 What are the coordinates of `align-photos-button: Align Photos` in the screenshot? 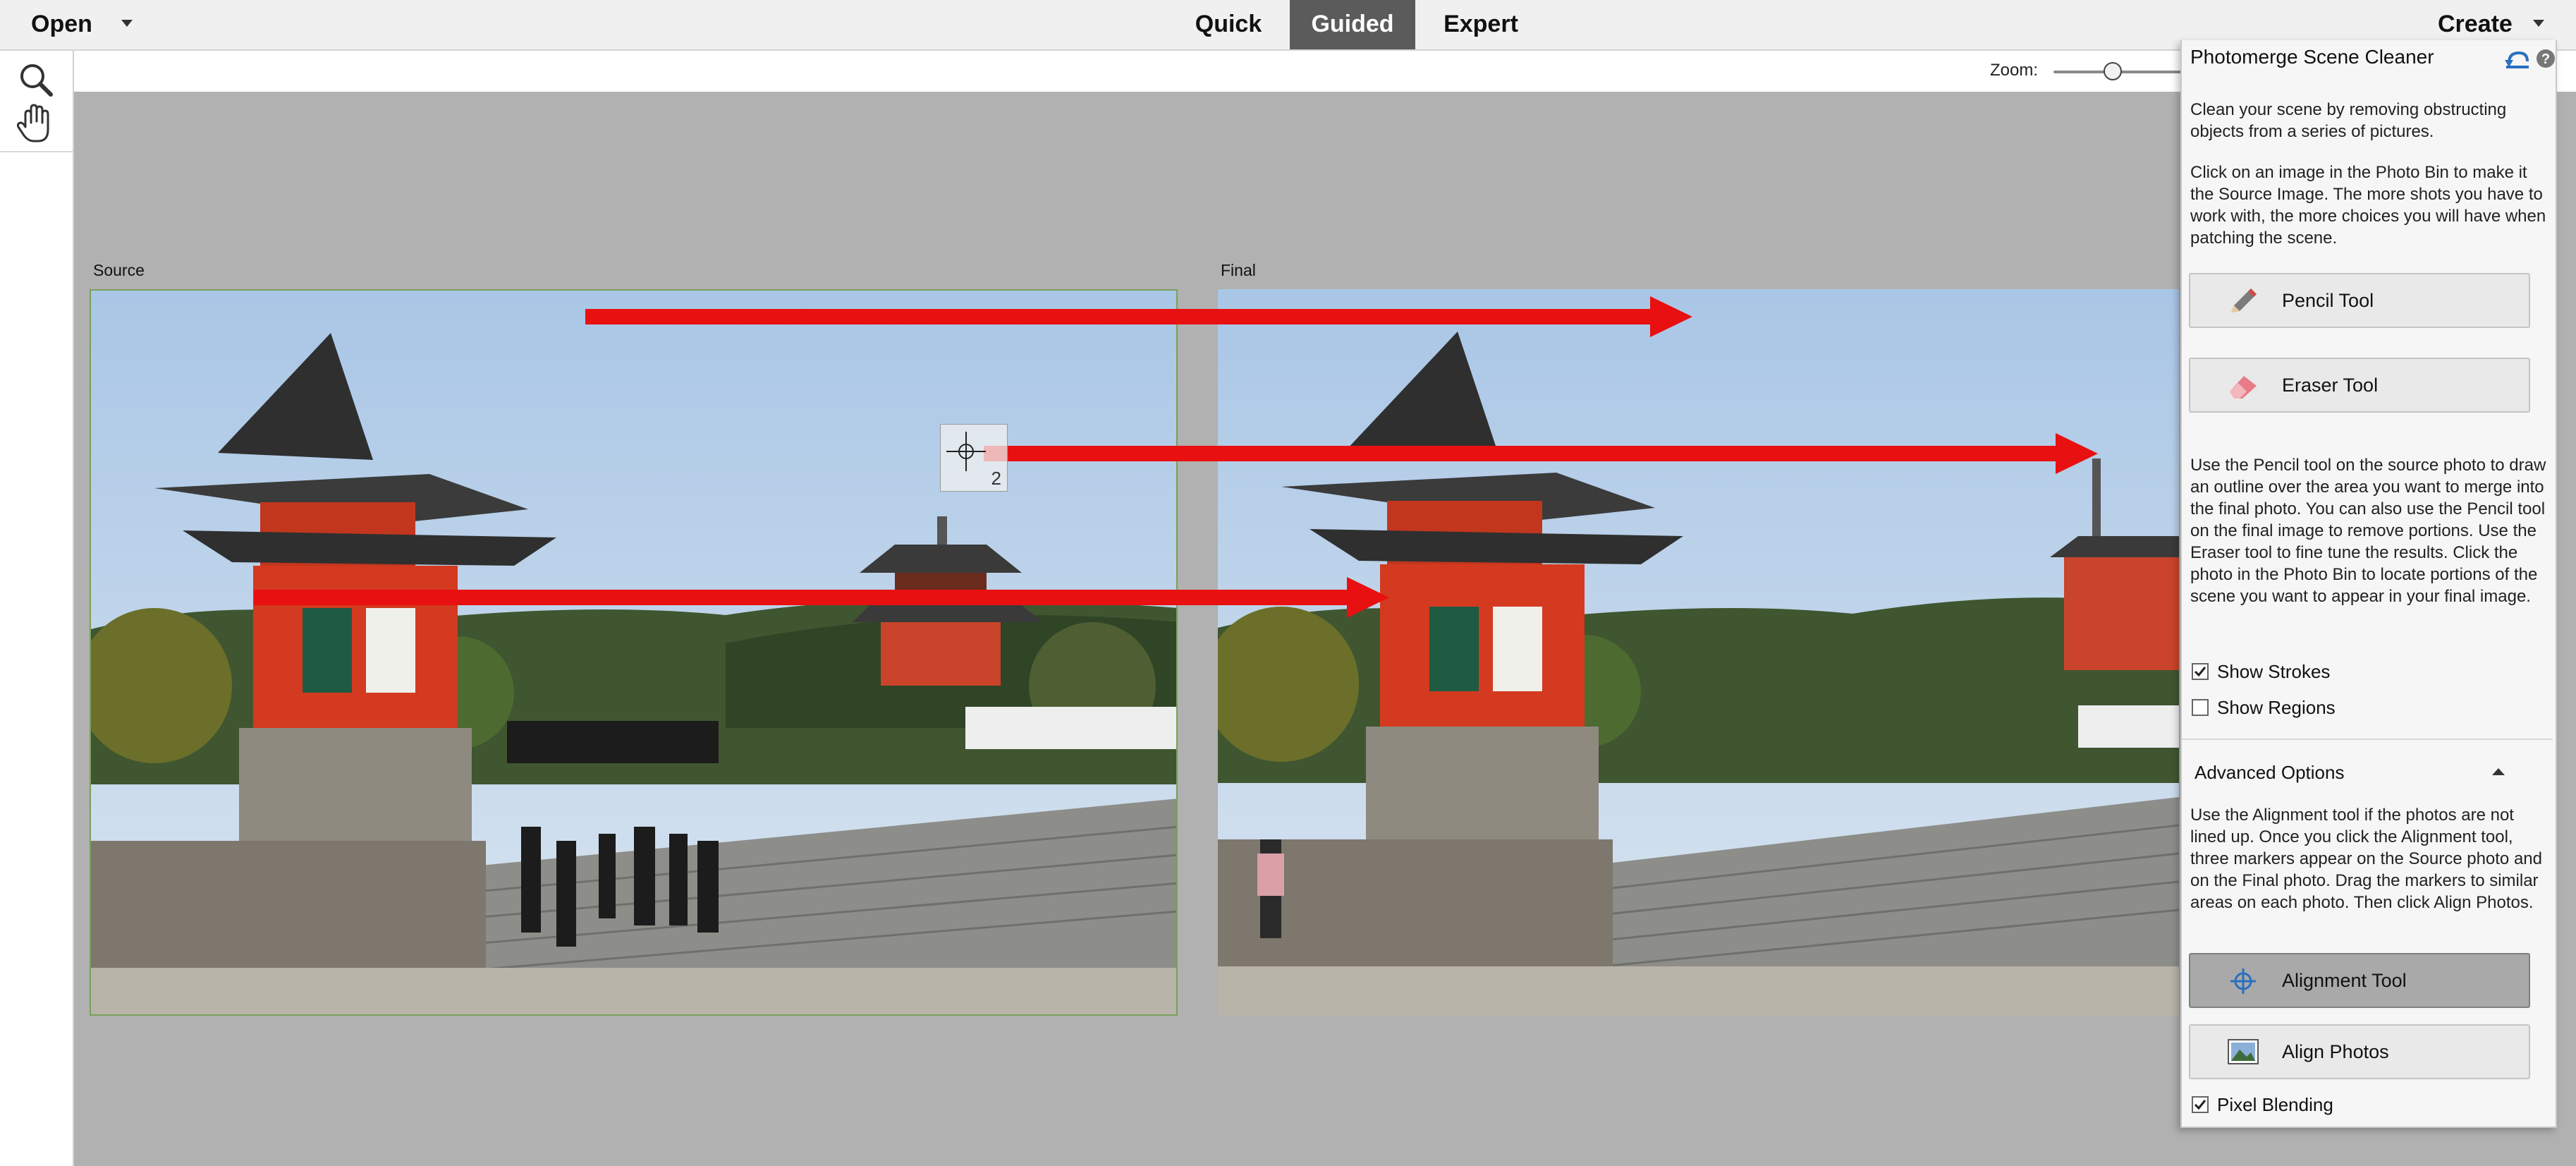 It's located at (2359, 1051).